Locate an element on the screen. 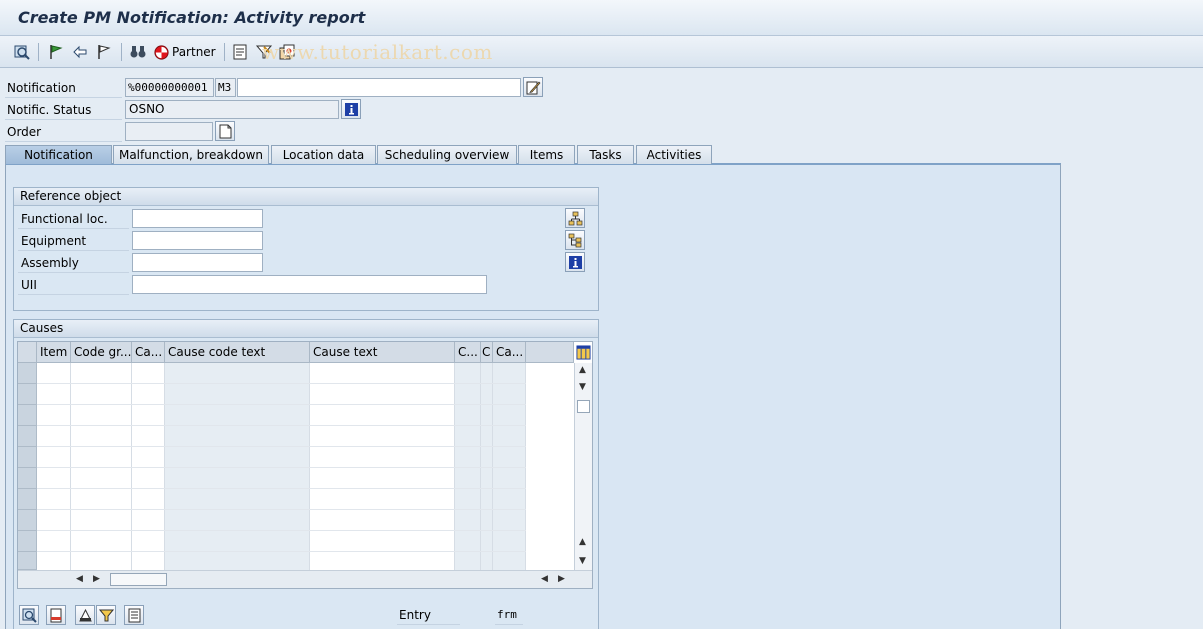 This screenshot has height=629, width=1203. functional-loc-label: Functional loc. is located at coordinates (64, 219).